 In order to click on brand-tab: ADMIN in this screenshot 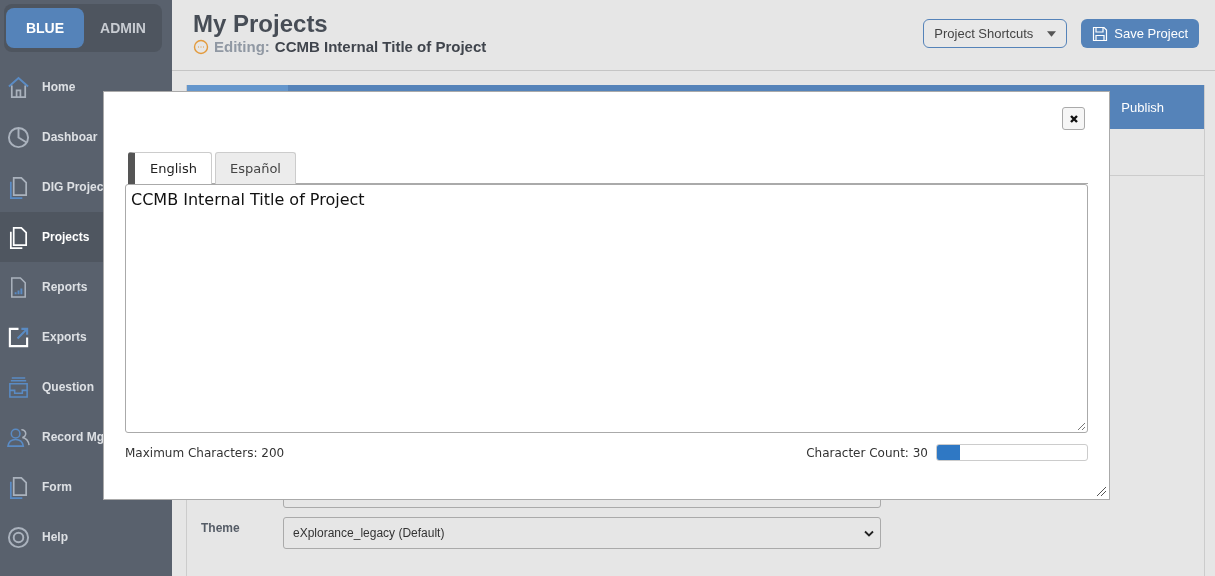, I will do `click(123, 28)`.